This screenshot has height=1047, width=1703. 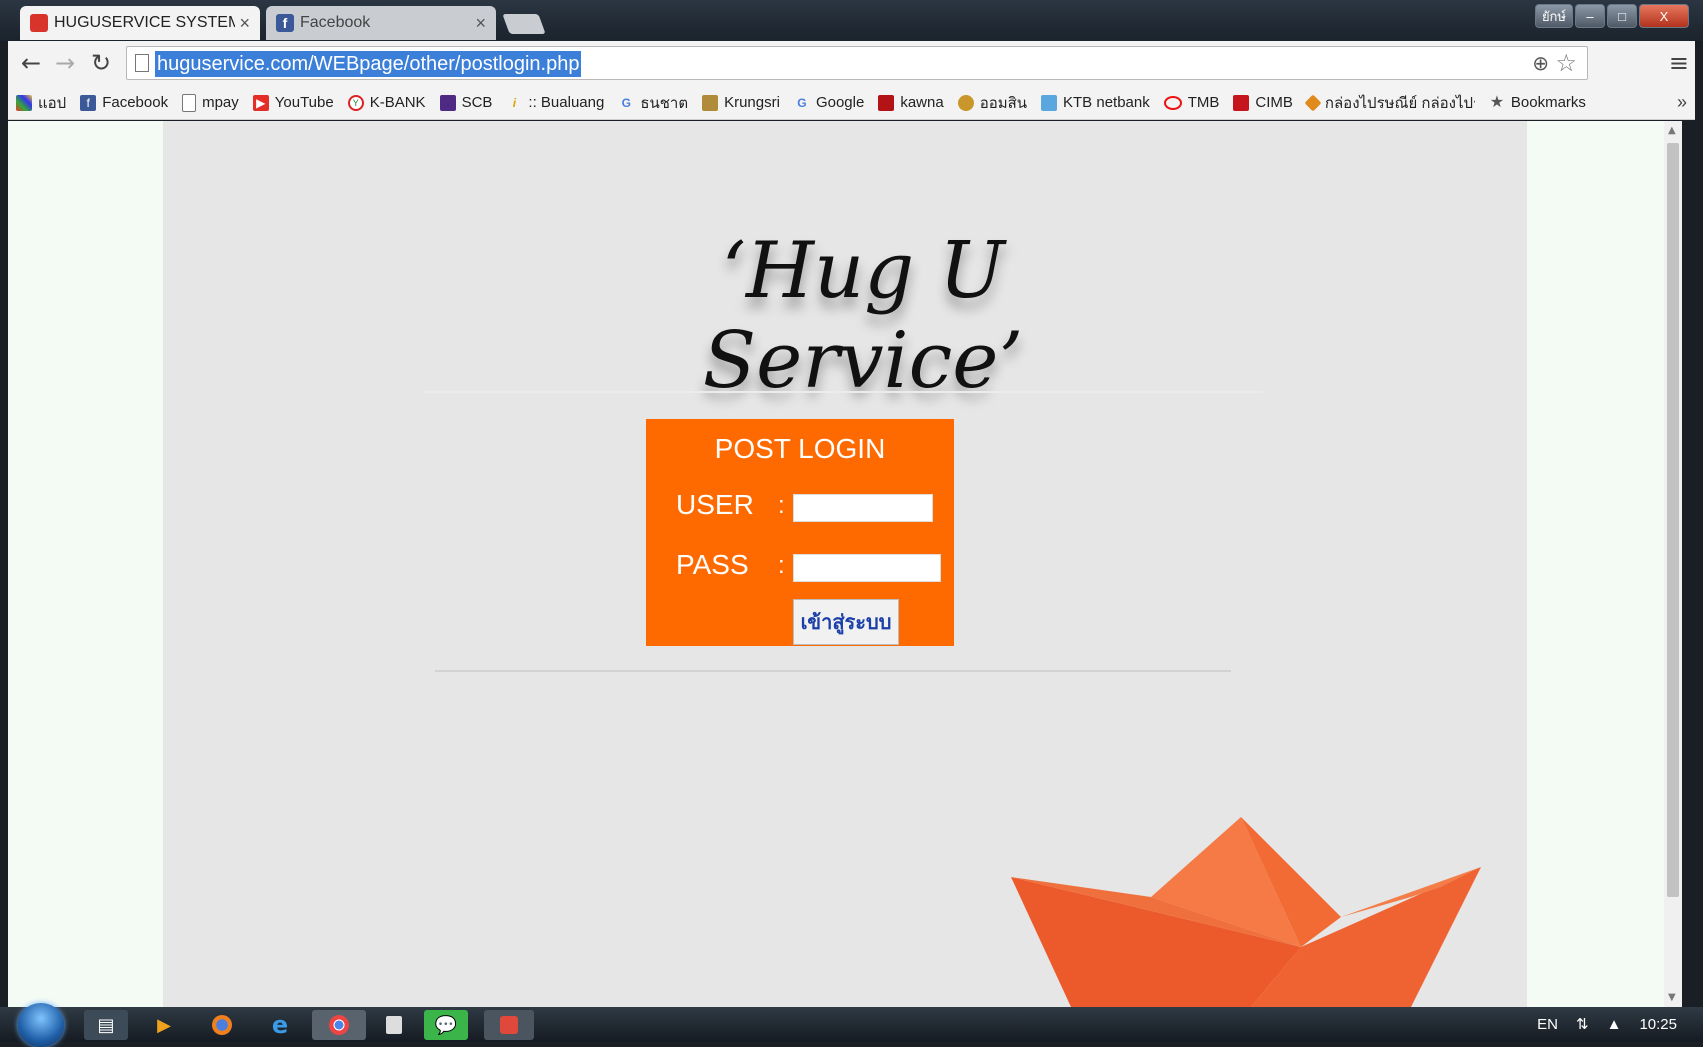 What do you see at coordinates (39, 23) in the screenshot?
I see `huguservice-favicon-icon` at bounding box center [39, 23].